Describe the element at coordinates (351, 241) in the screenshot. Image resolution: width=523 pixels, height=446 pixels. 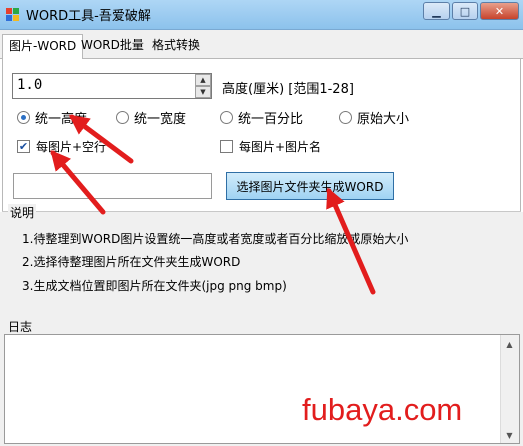
I see `arrow-to-generate-button` at that location.